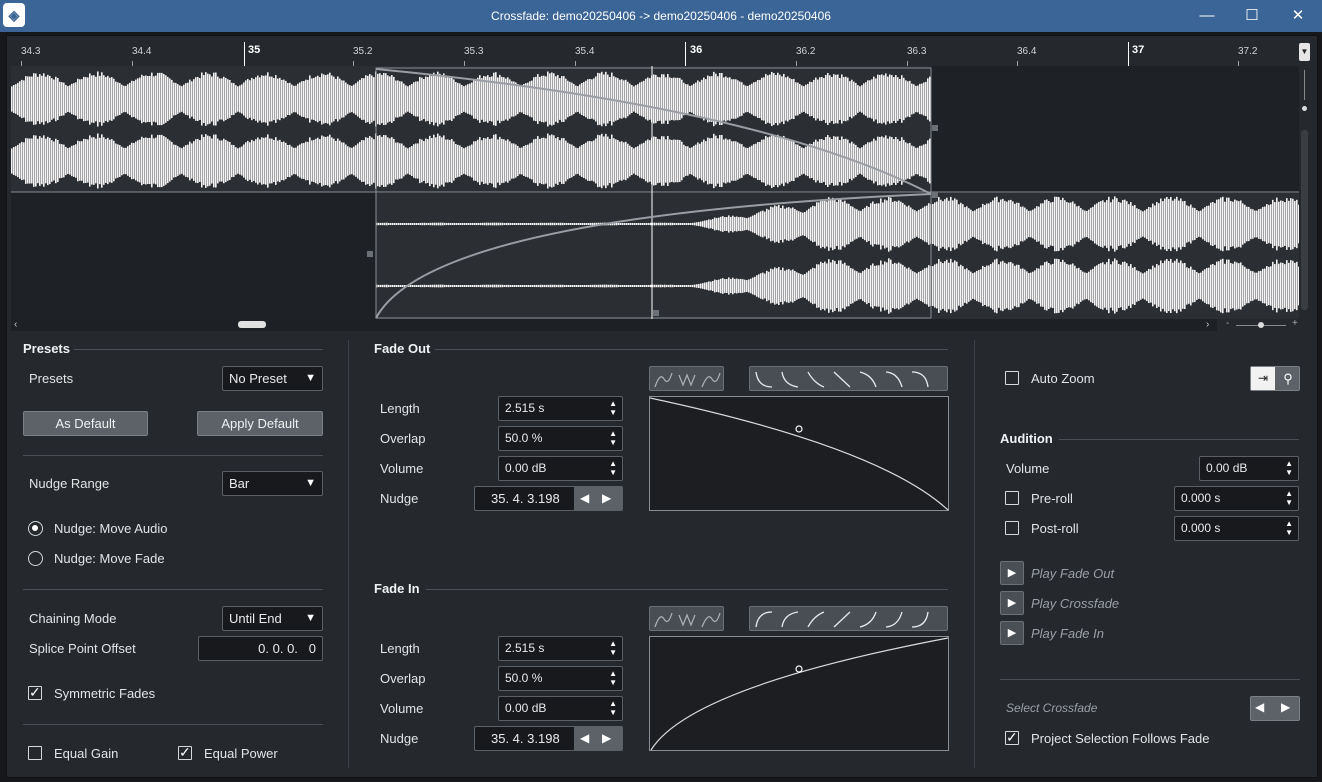  Describe the element at coordinates (526, 468) in the screenshot. I see `fade-out-volume-value: 0.00 dB` at that location.